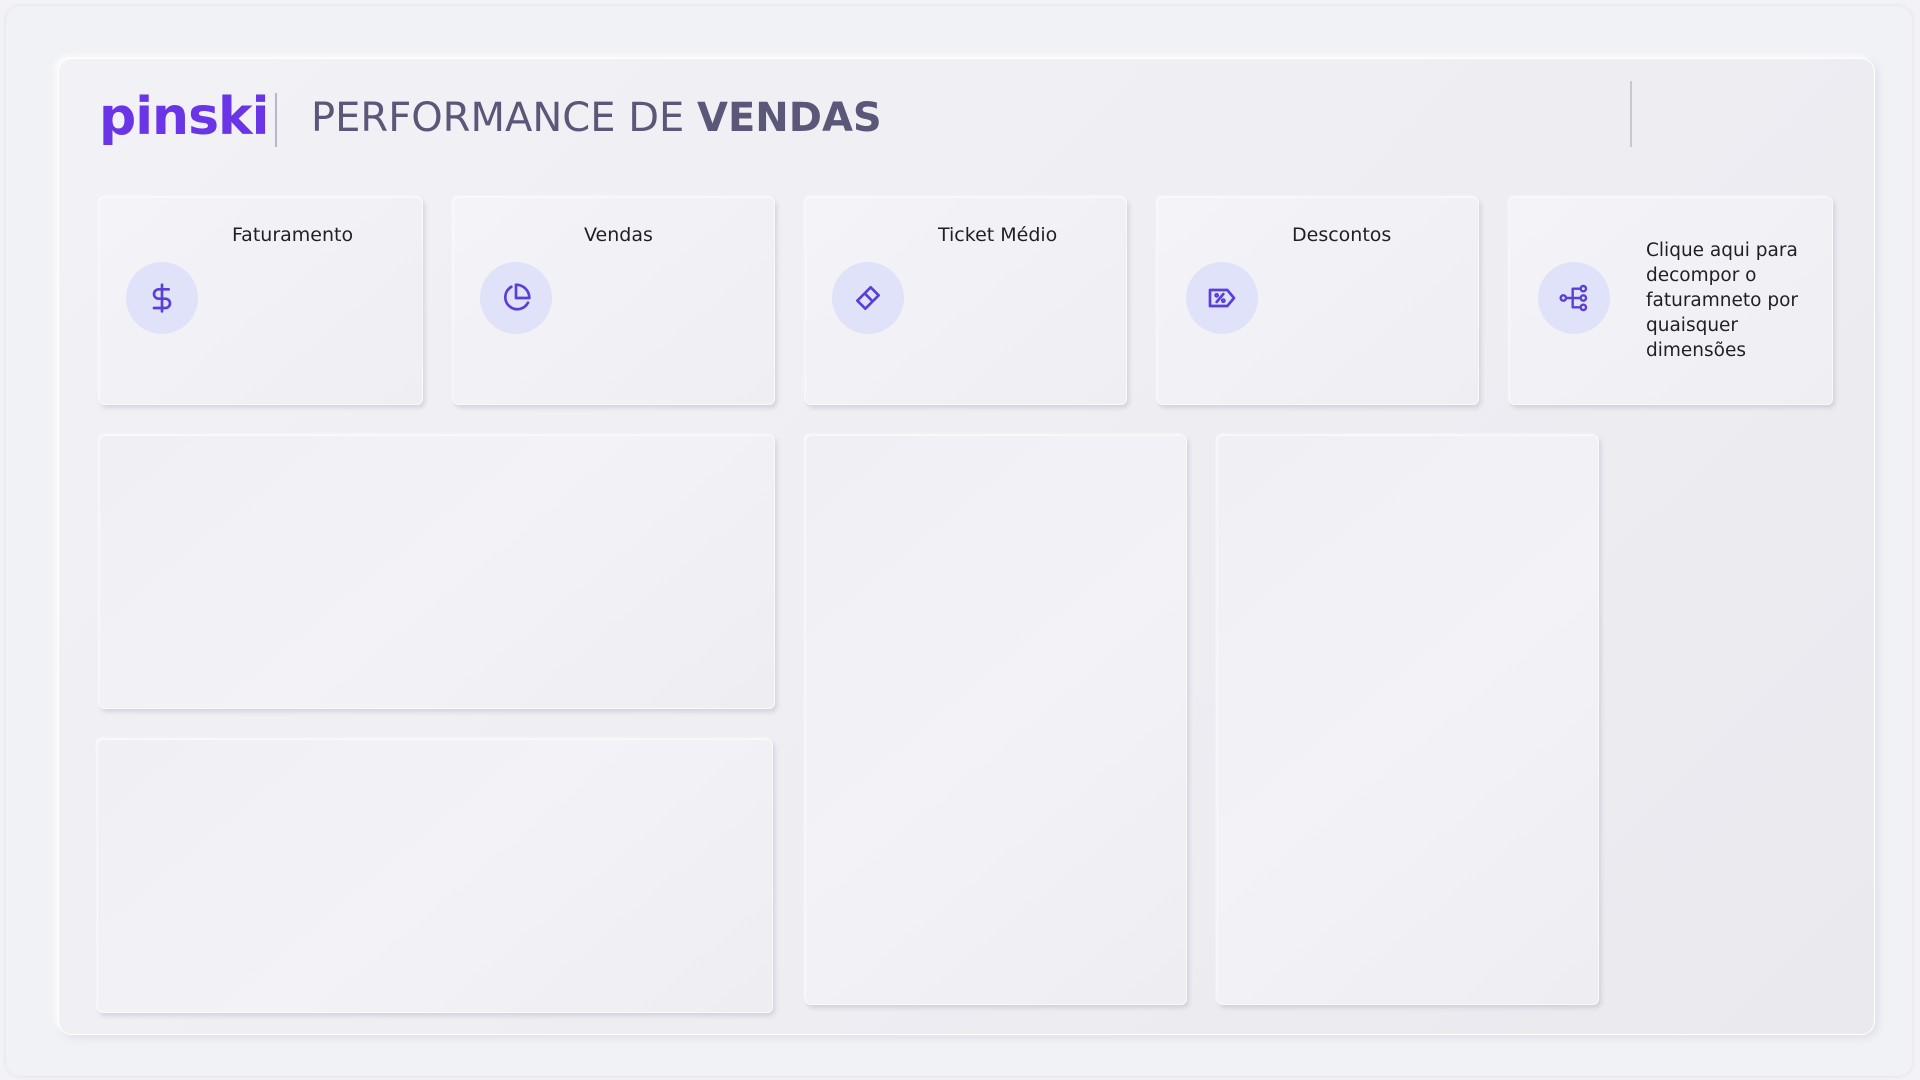  I want to click on visual-panel-middle, so click(996, 720).